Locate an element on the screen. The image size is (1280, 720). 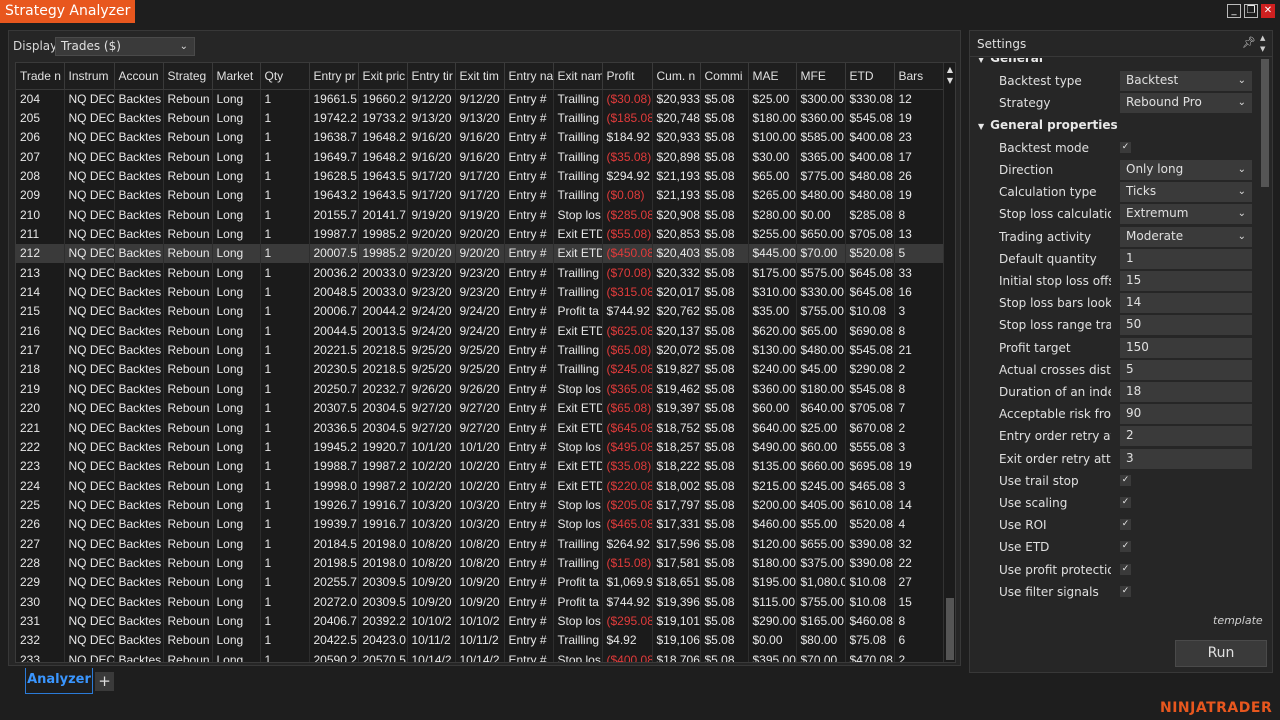
display-select: Trades ($) ⌄ is located at coordinates (125, 46).